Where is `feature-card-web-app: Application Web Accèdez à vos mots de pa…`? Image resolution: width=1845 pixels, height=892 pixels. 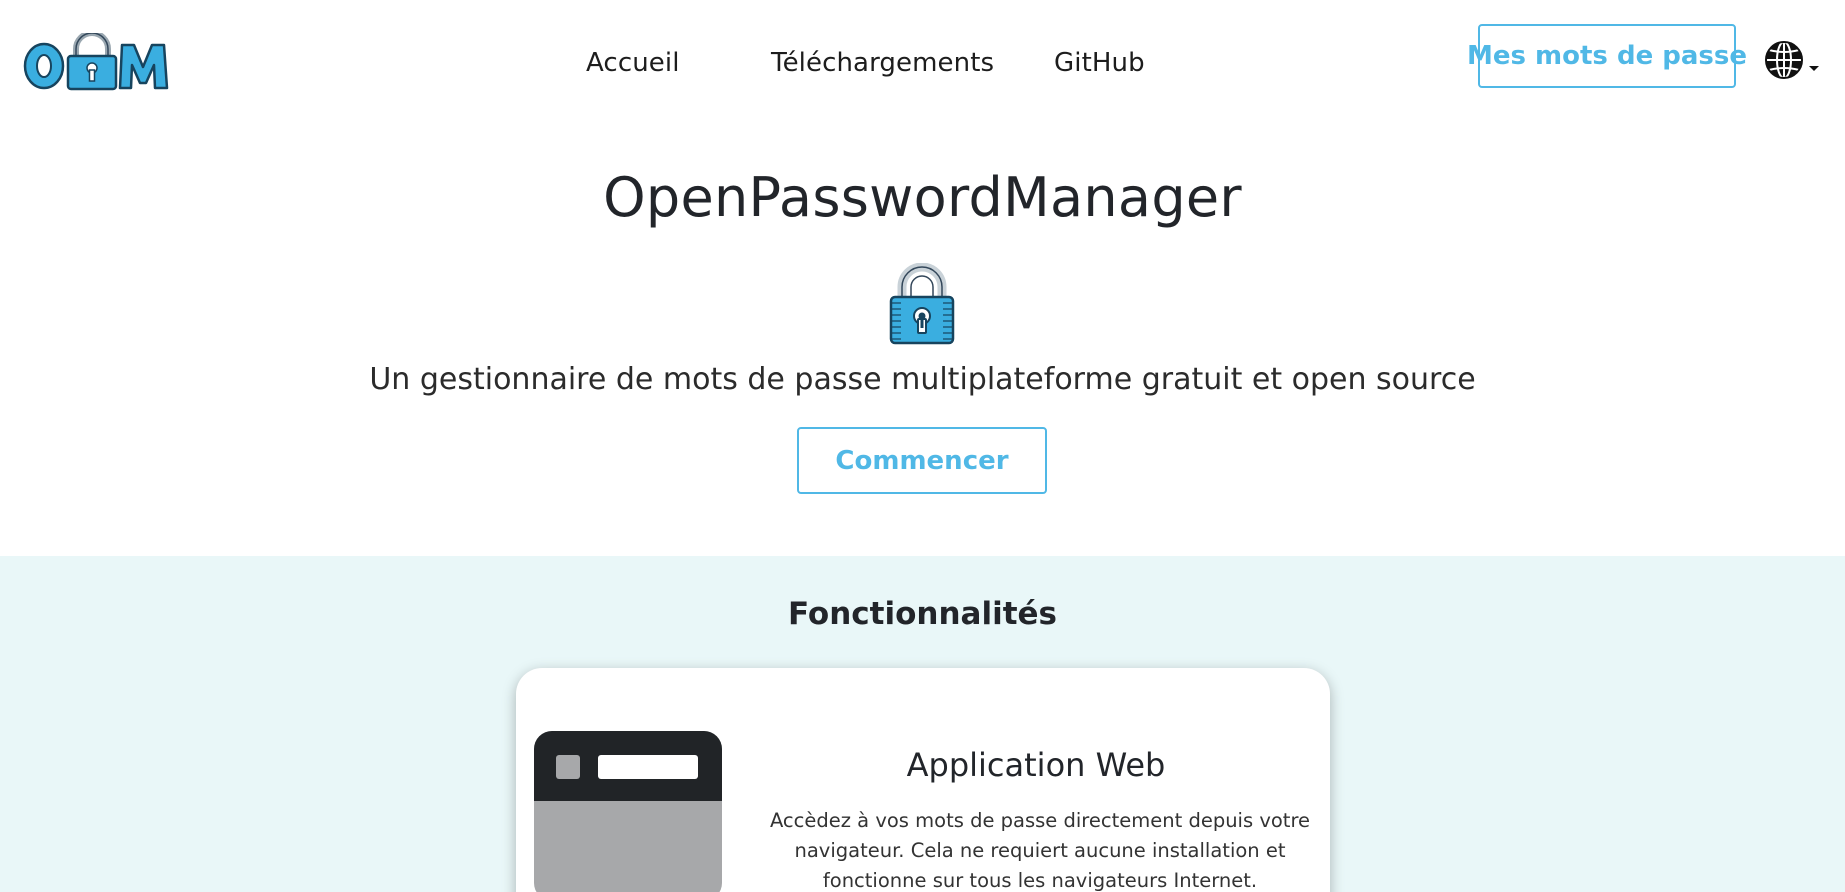
feature-card-web-app: Application Web Accèdez à vos mots de pa… is located at coordinates (923, 780).